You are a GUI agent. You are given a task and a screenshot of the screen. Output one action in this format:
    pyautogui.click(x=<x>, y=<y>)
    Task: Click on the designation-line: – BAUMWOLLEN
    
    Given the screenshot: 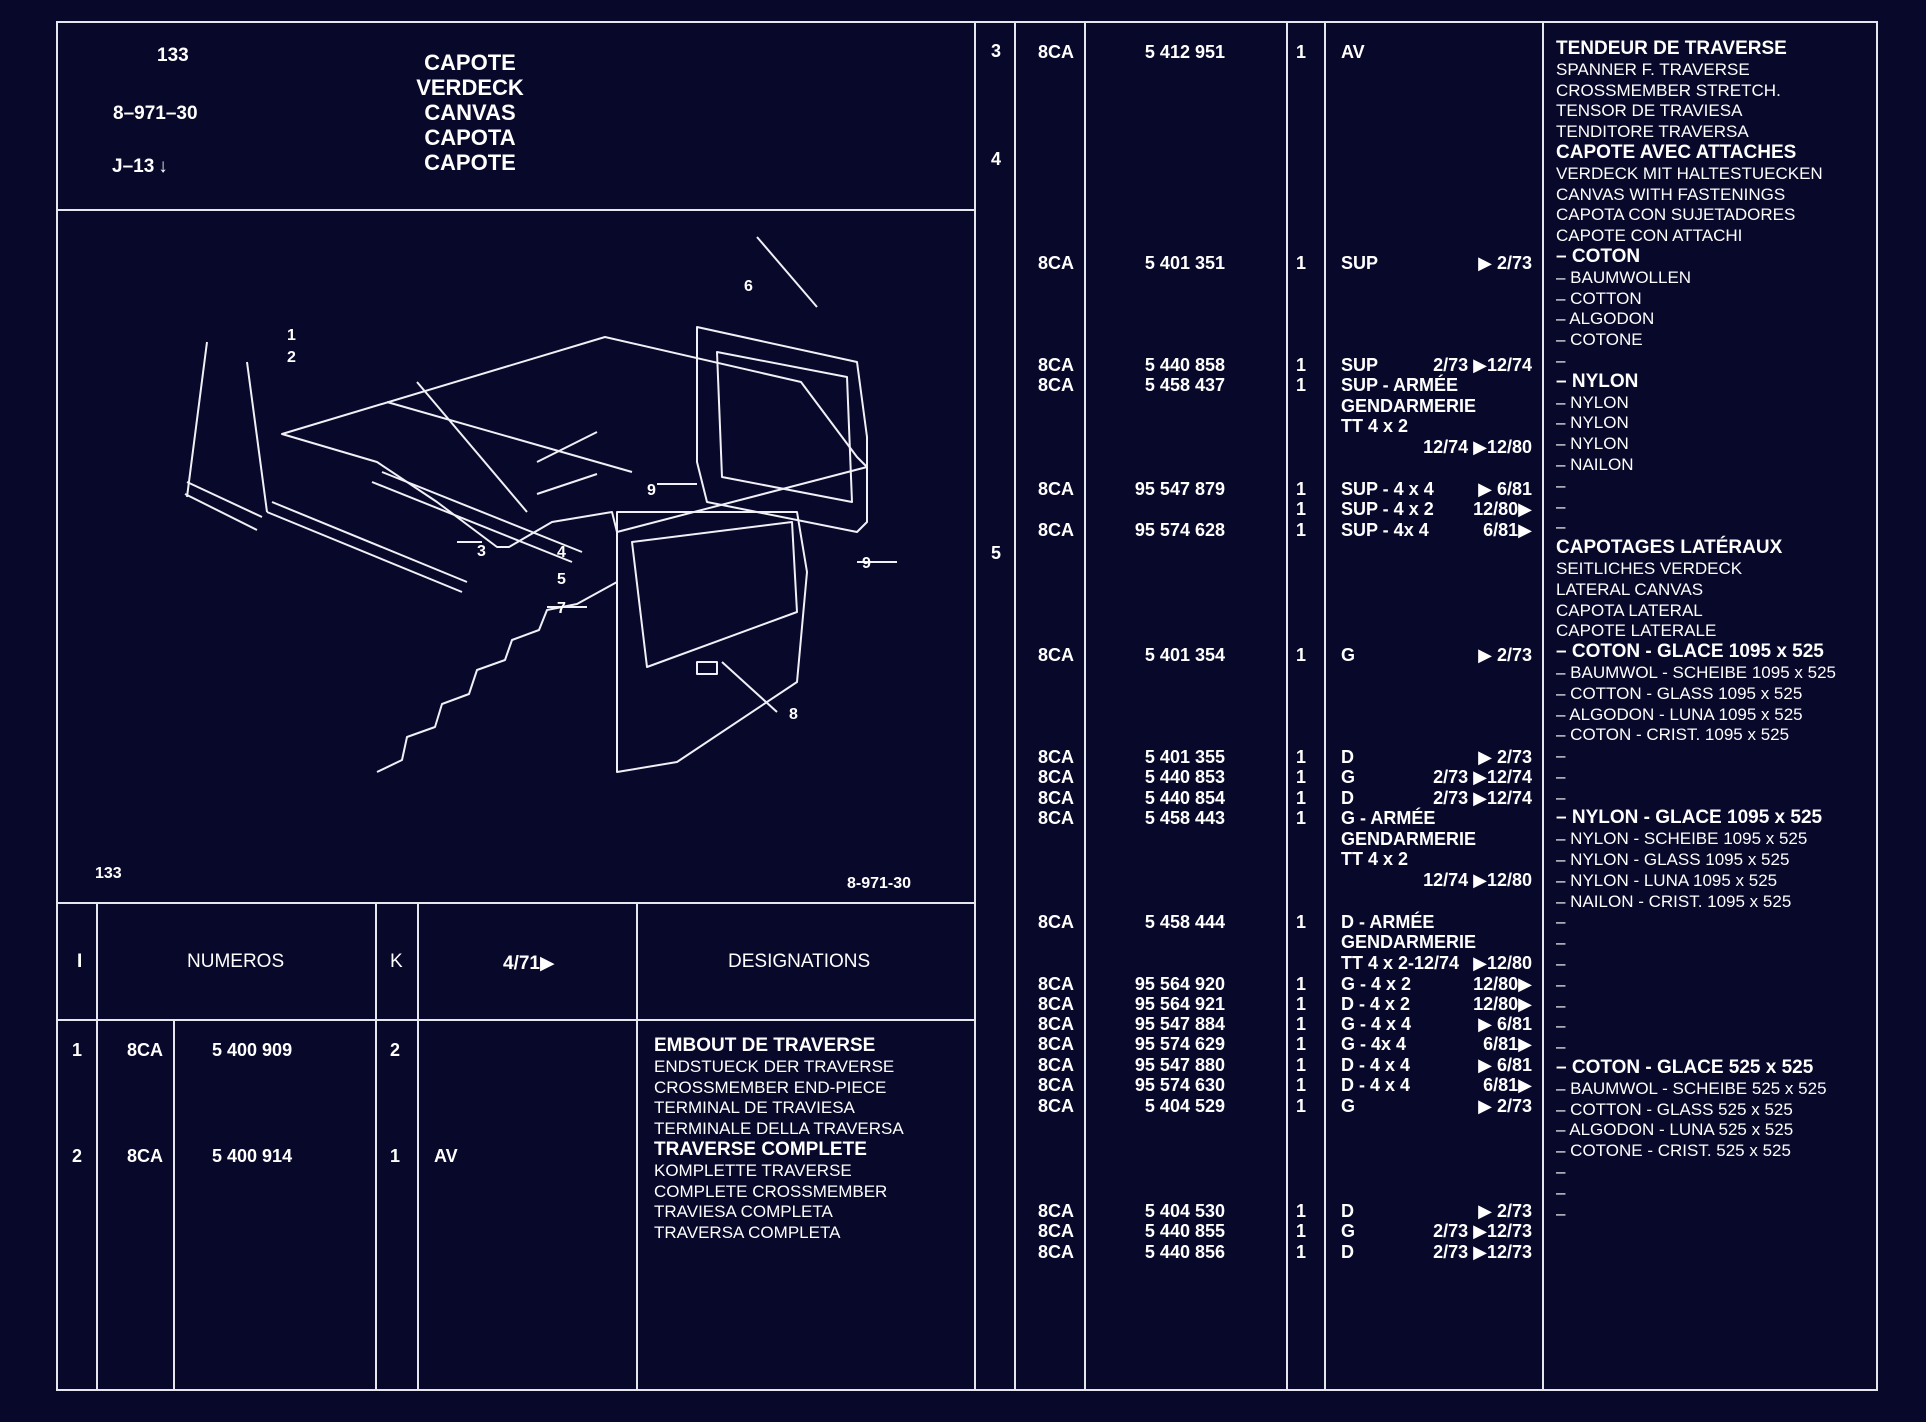 What is the action you would take?
    pyautogui.click(x=1624, y=277)
    